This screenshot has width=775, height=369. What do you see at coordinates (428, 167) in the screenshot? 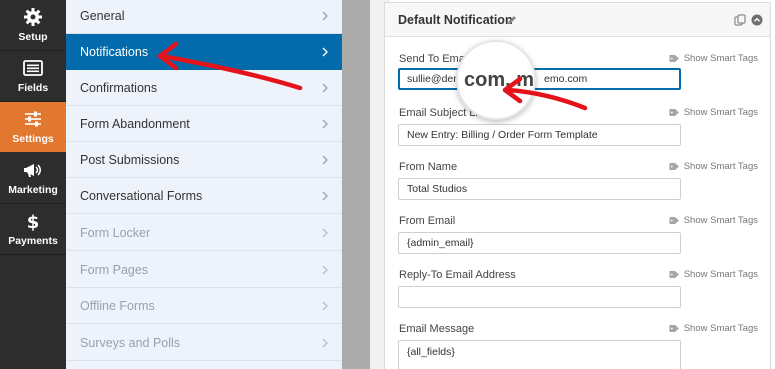
I see `from-name-label: From Name` at bounding box center [428, 167].